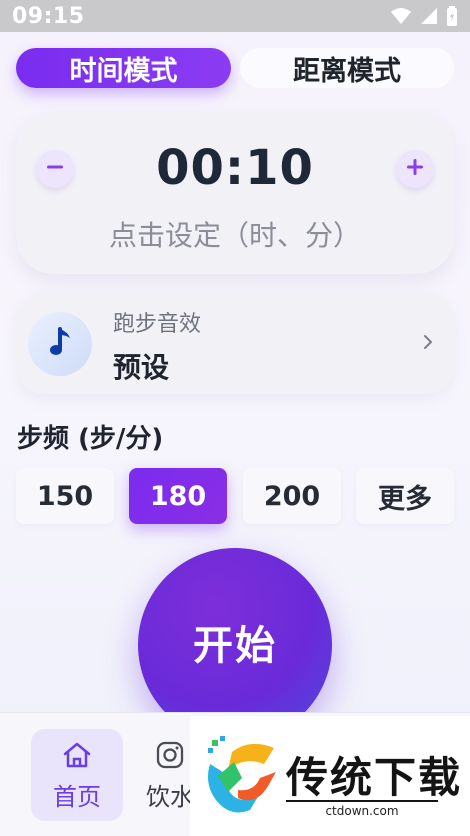  Describe the element at coordinates (238, 781) in the screenshot. I see `watermark-logo-icon` at that location.